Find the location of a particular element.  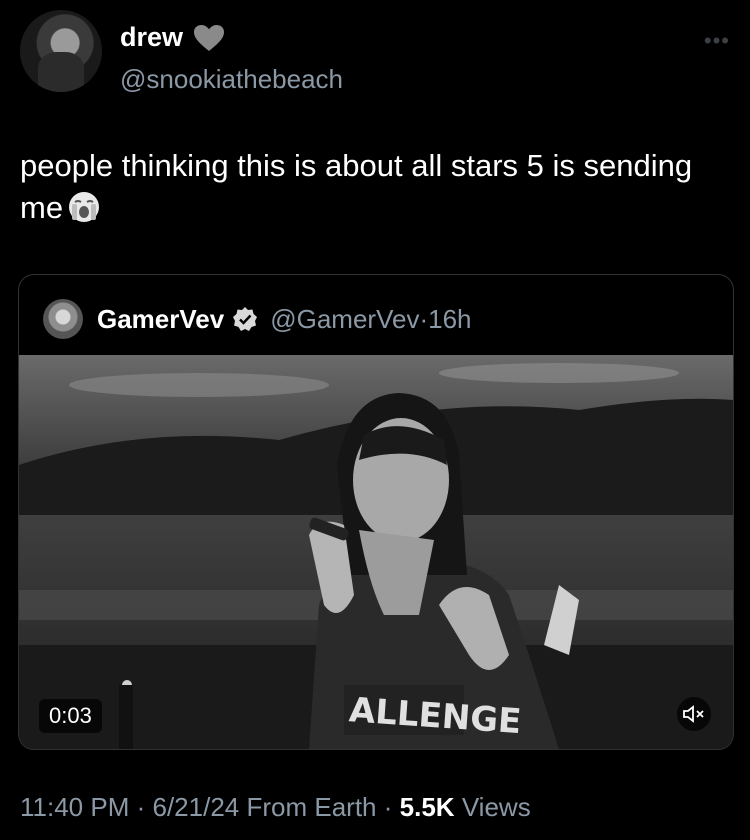

quoted-handle: @GamerVev·16h is located at coordinates (370, 319).